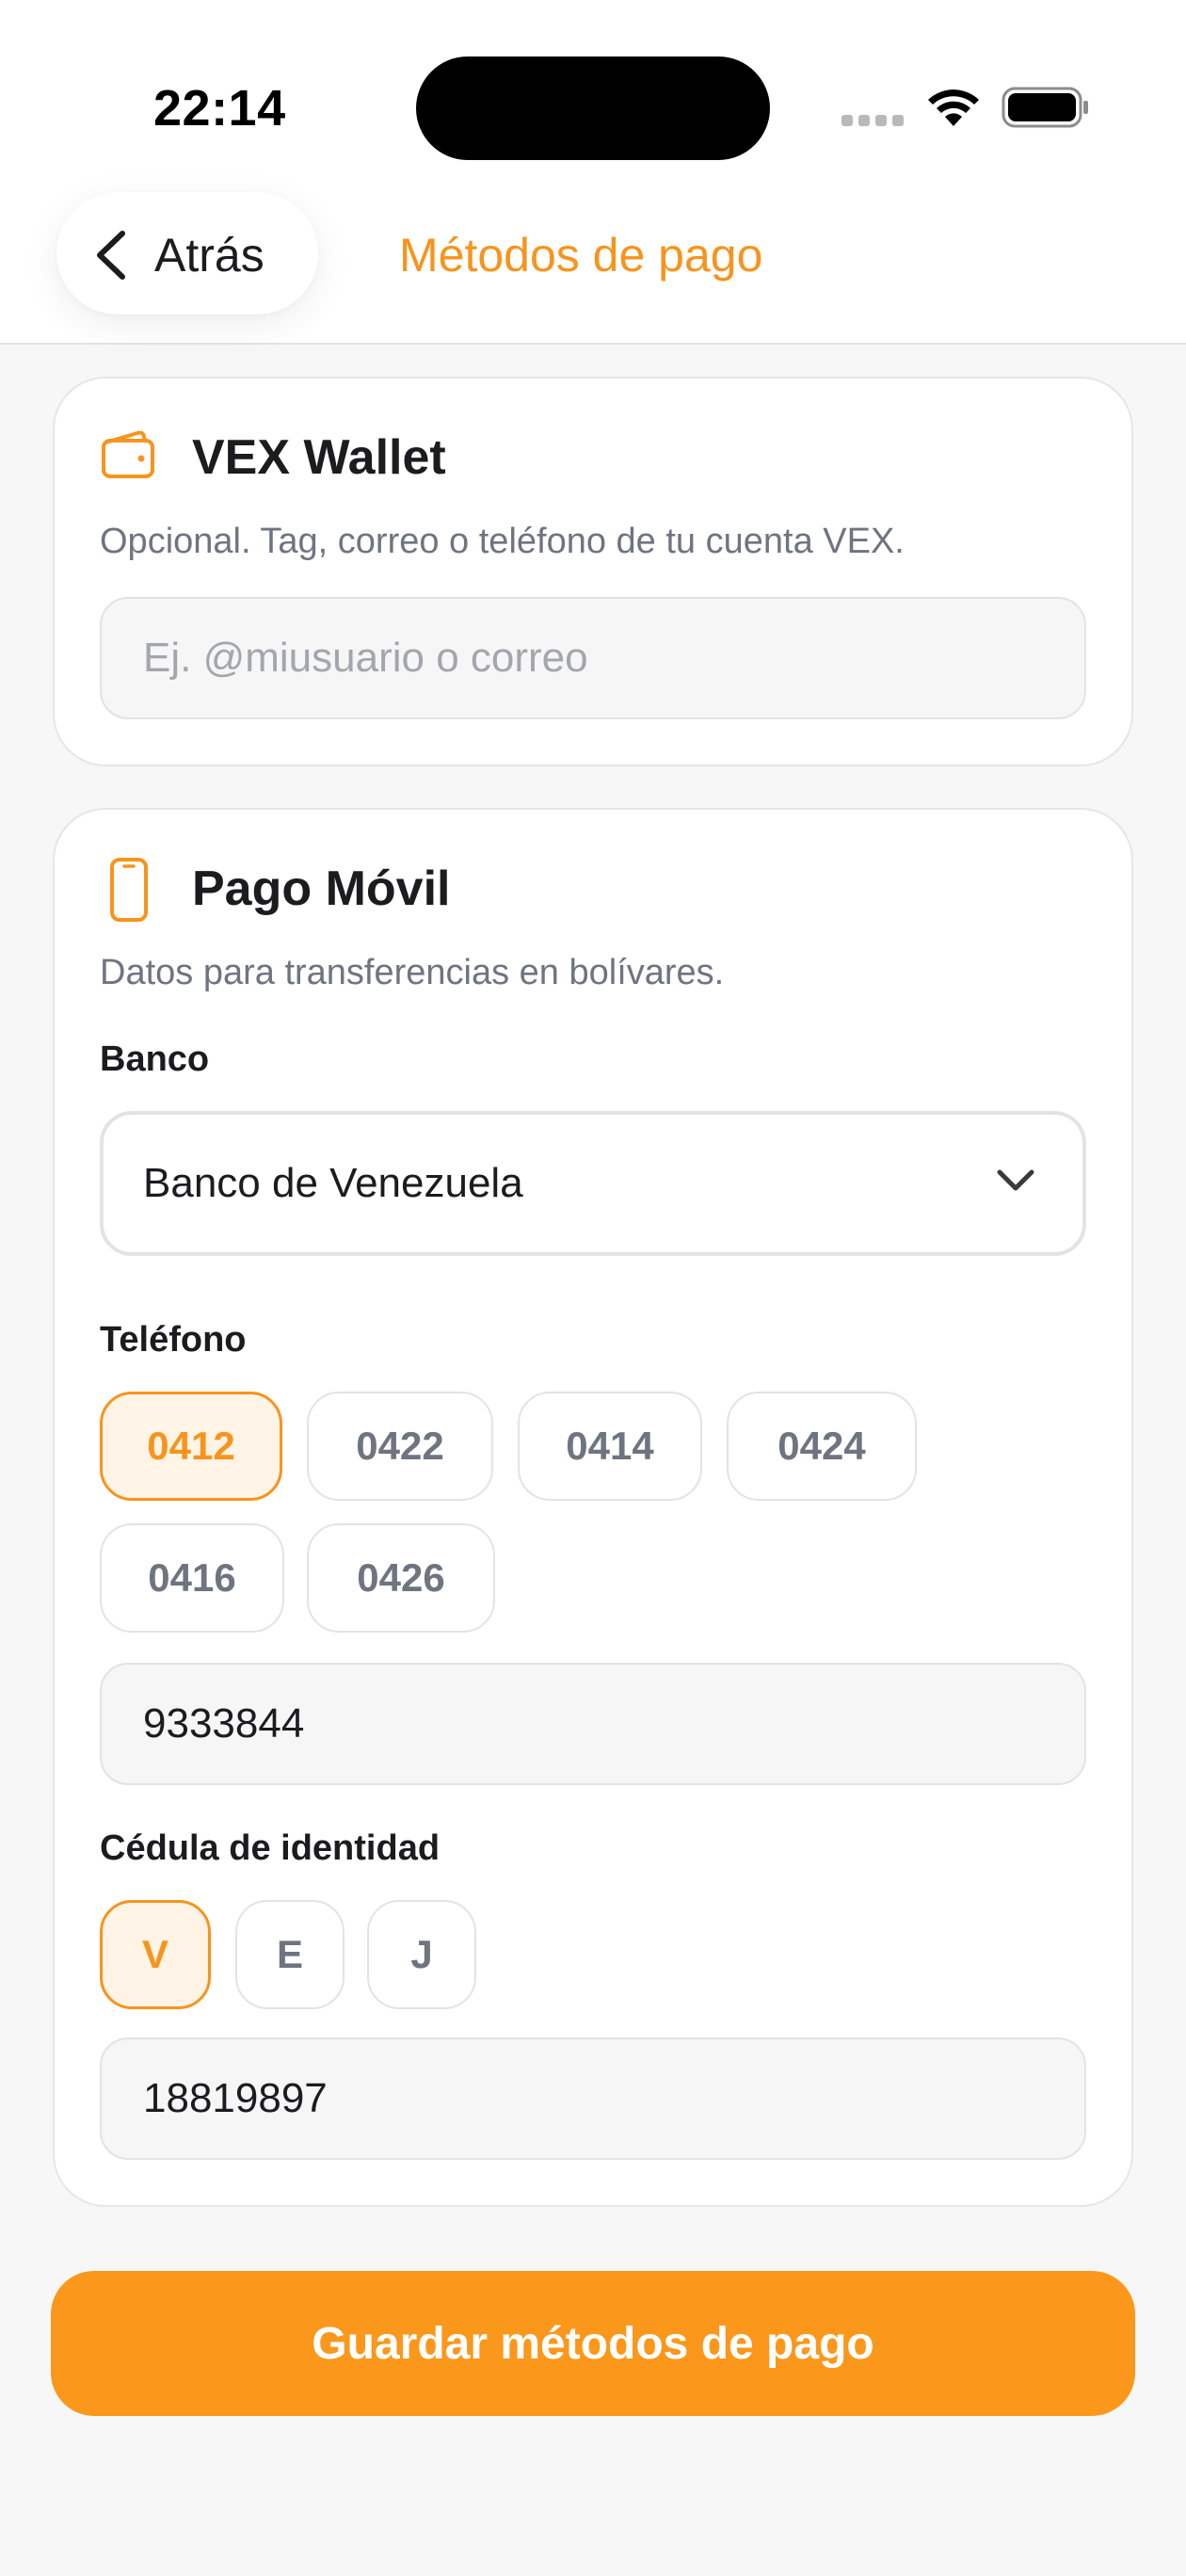  What do you see at coordinates (593, 2098) in the screenshot?
I see `id-number-input: 18819897` at bounding box center [593, 2098].